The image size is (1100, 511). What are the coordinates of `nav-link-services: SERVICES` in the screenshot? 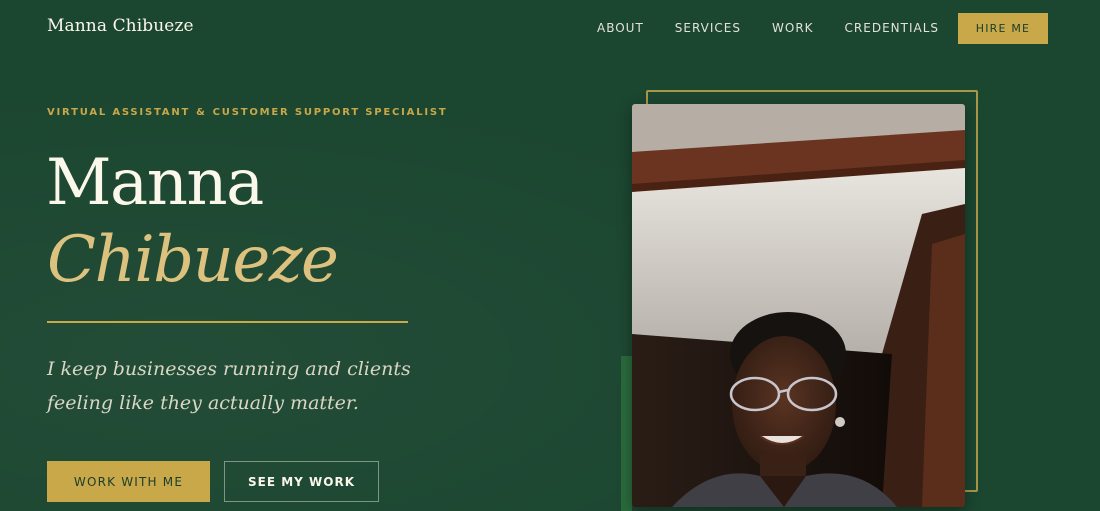 It's located at (708, 28).